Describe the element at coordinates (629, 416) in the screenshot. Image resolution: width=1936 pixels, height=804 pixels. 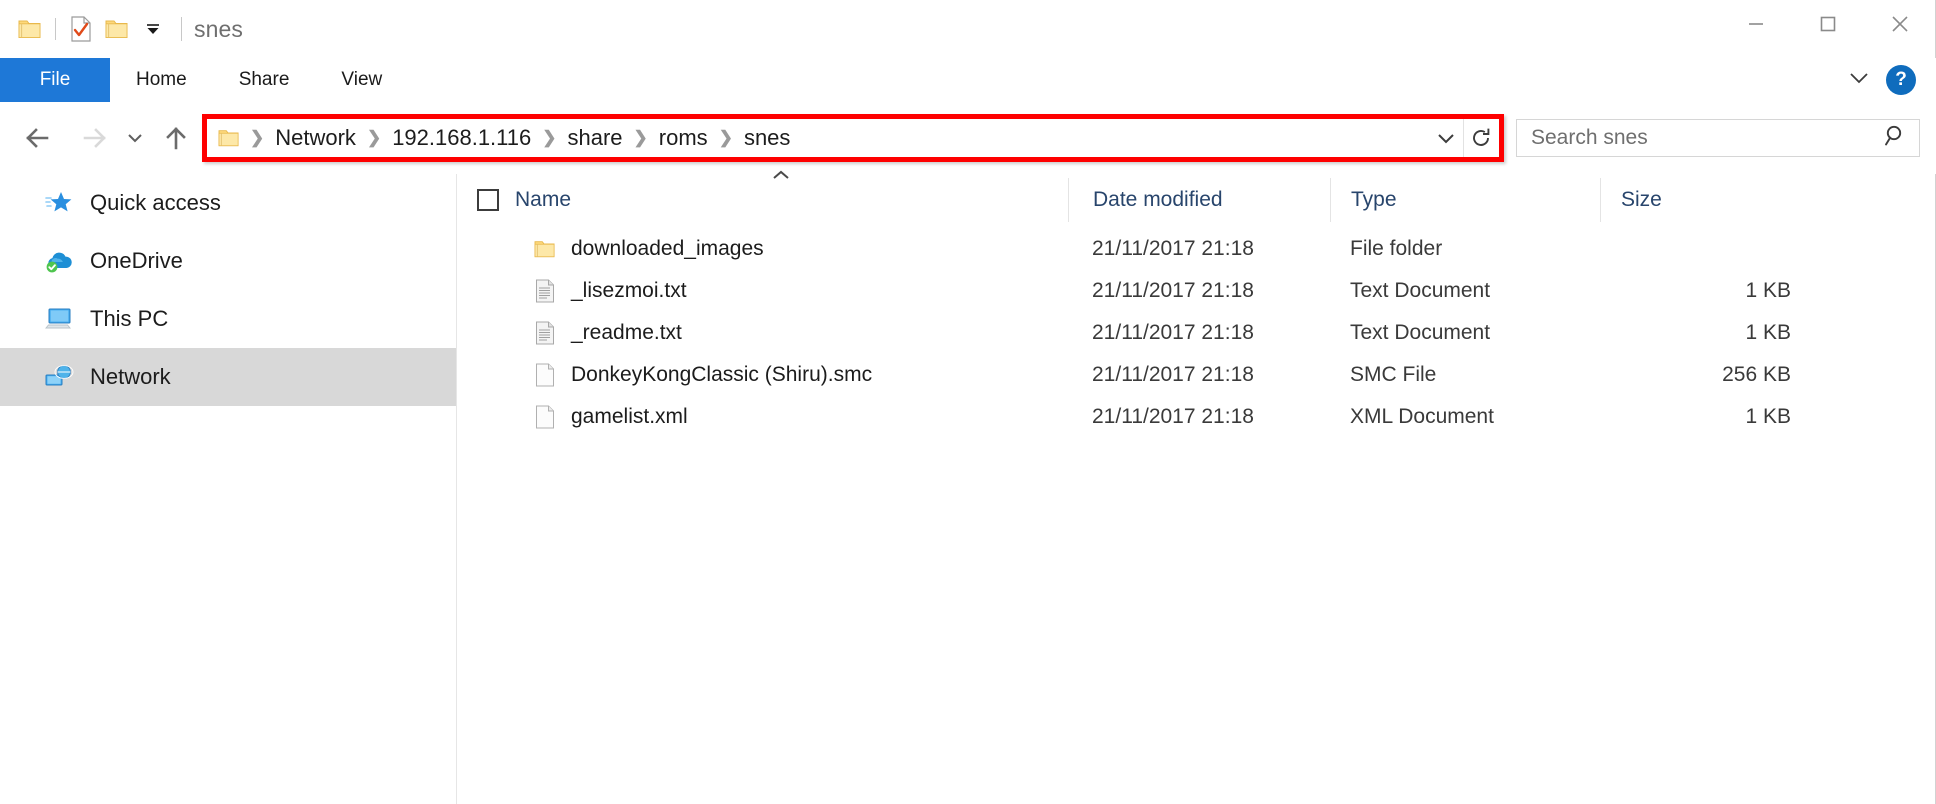
I see `file-name: gamelist.xml` at that location.